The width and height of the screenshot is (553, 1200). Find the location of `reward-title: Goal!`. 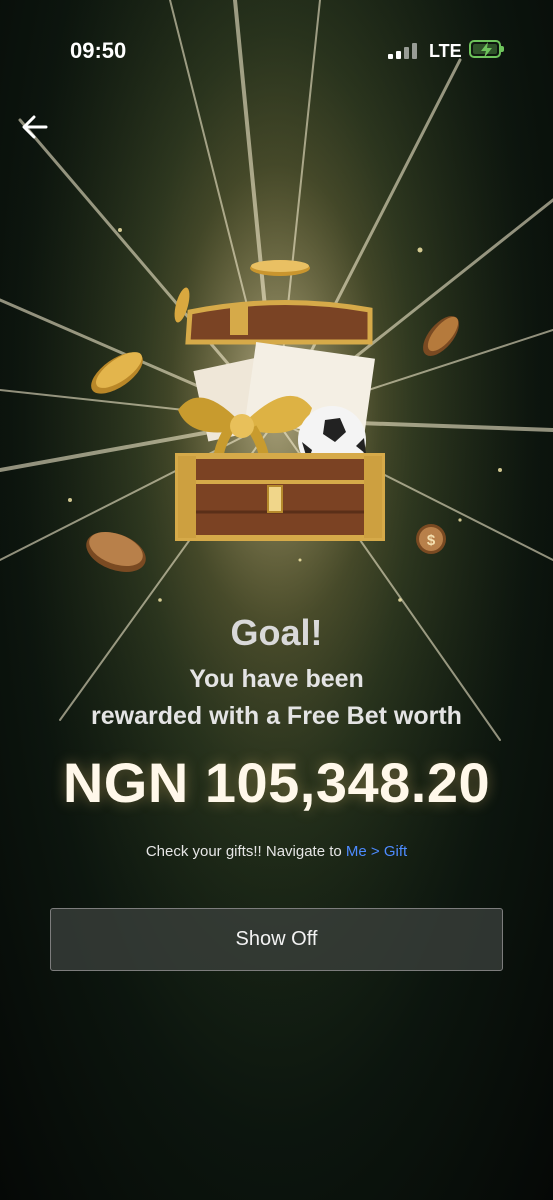

reward-title: Goal! is located at coordinates (276, 632).